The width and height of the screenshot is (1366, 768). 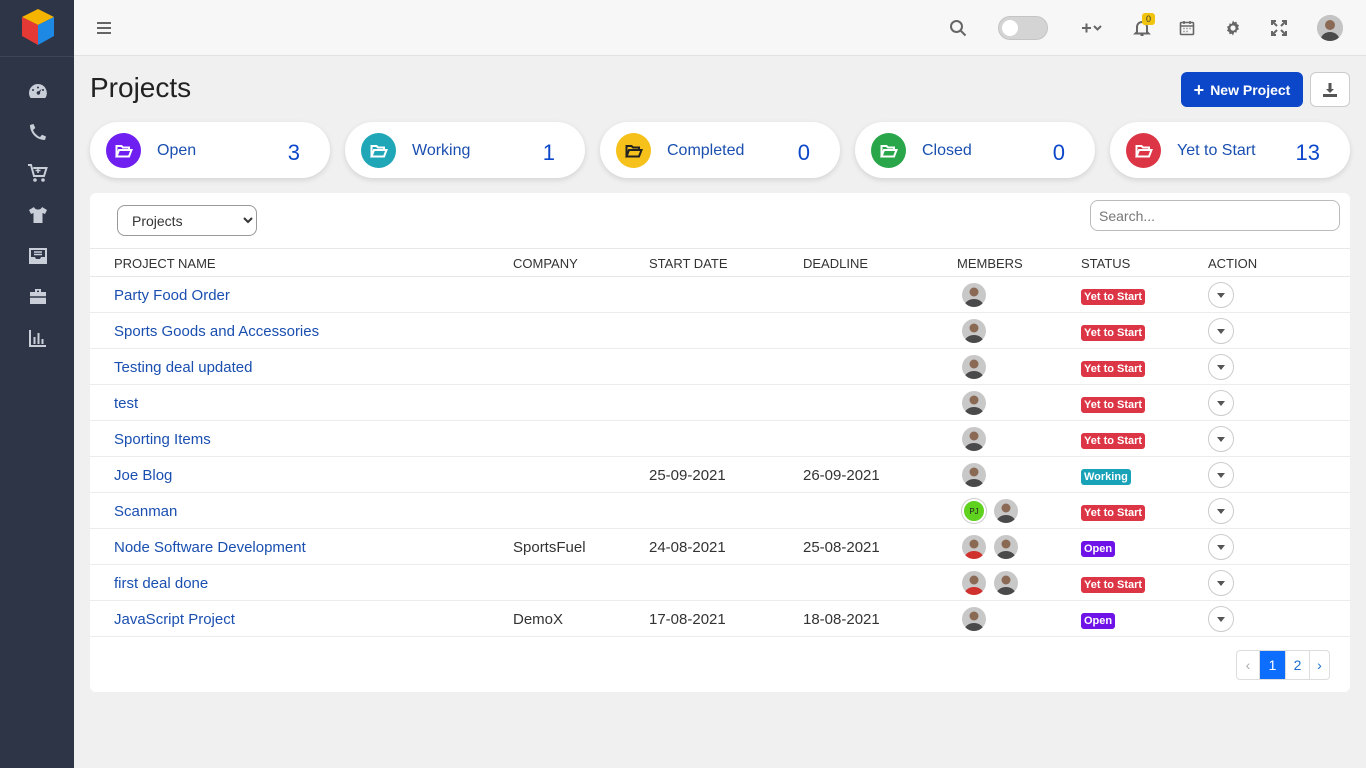 What do you see at coordinates (1248, 665) in the screenshot?
I see `pagination-prev: ‹` at bounding box center [1248, 665].